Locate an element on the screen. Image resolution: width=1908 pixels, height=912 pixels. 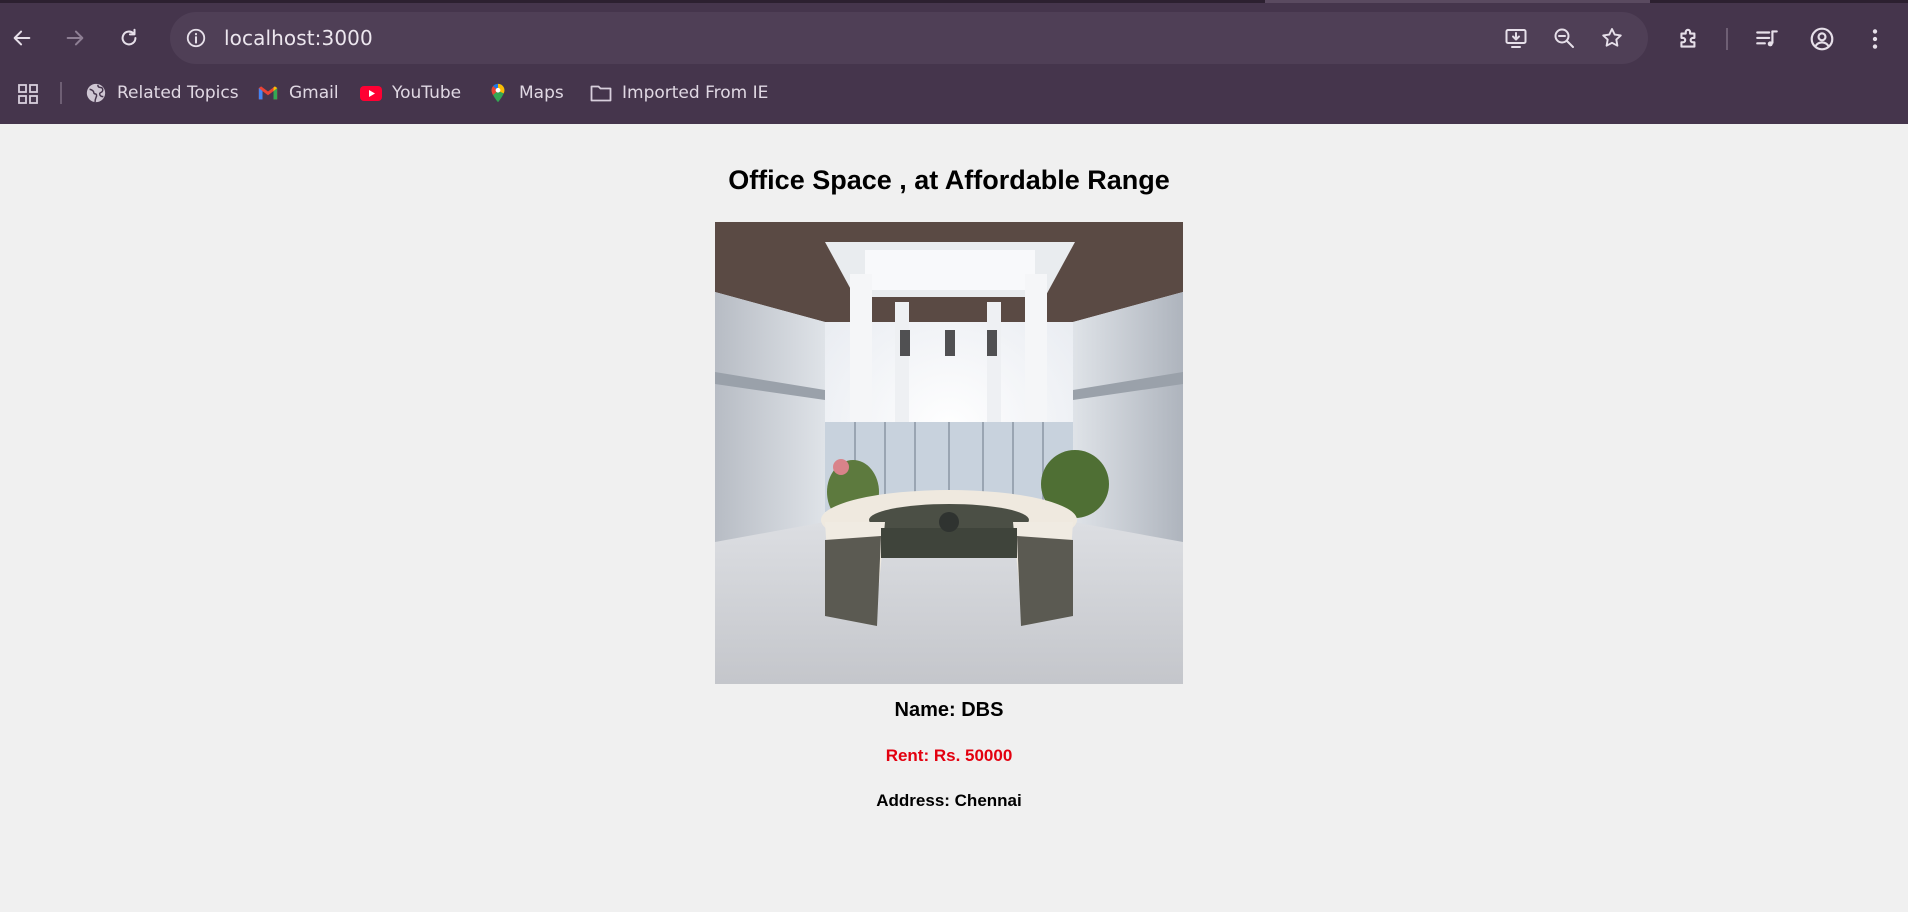
zoom-button is located at coordinates (1564, 38).